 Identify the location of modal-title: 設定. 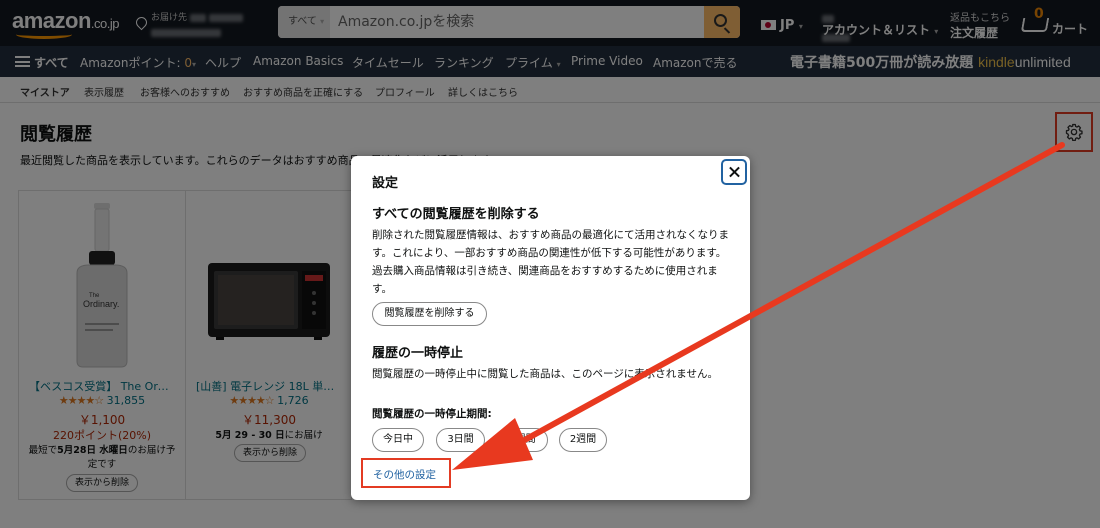
(385, 183).